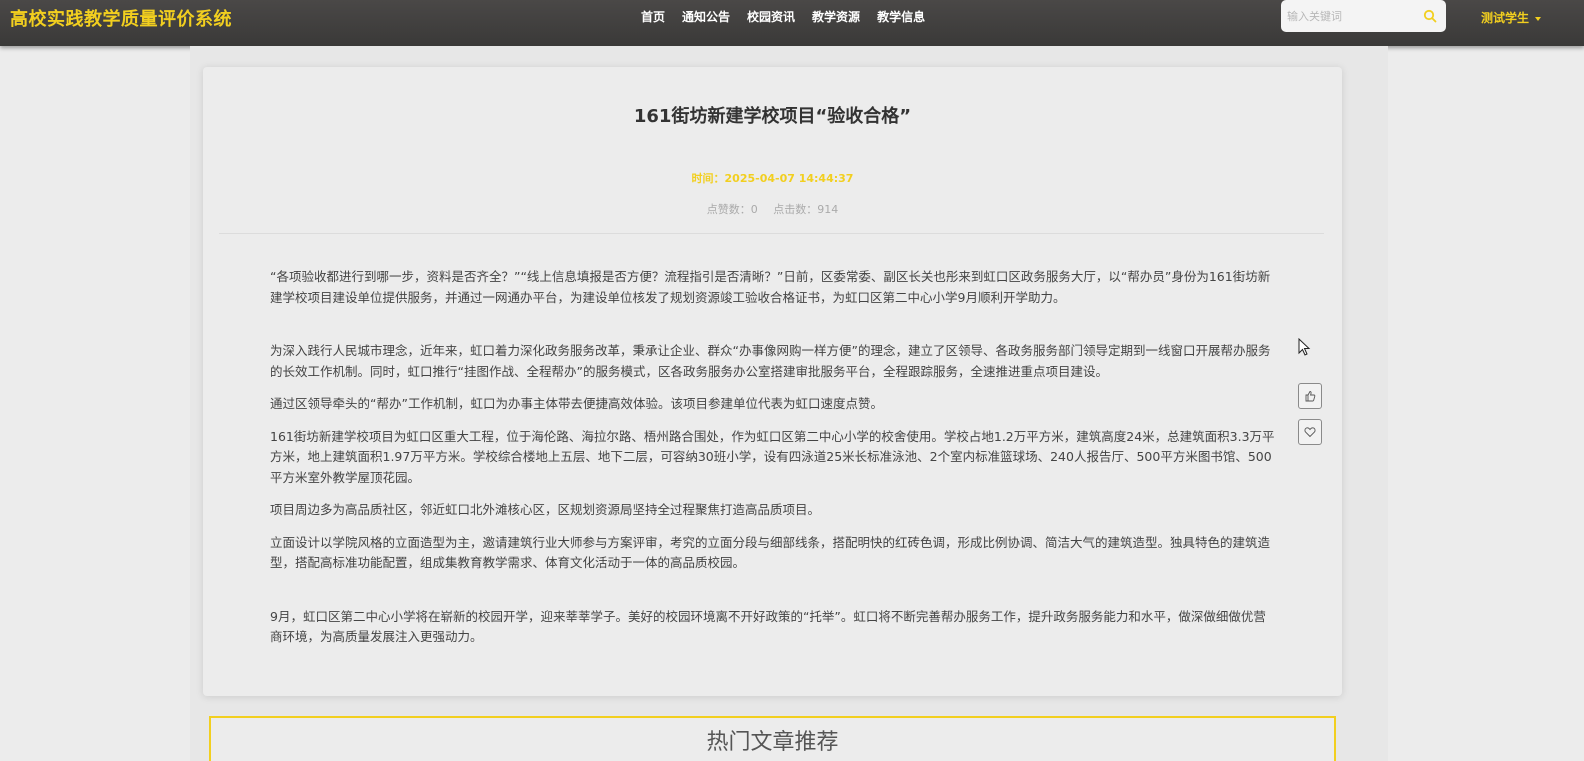 Image resolution: width=1584 pixels, height=761 pixels. What do you see at coordinates (771, 17) in the screenshot?
I see `nav-campus-news: 校园资讯` at bounding box center [771, 17].